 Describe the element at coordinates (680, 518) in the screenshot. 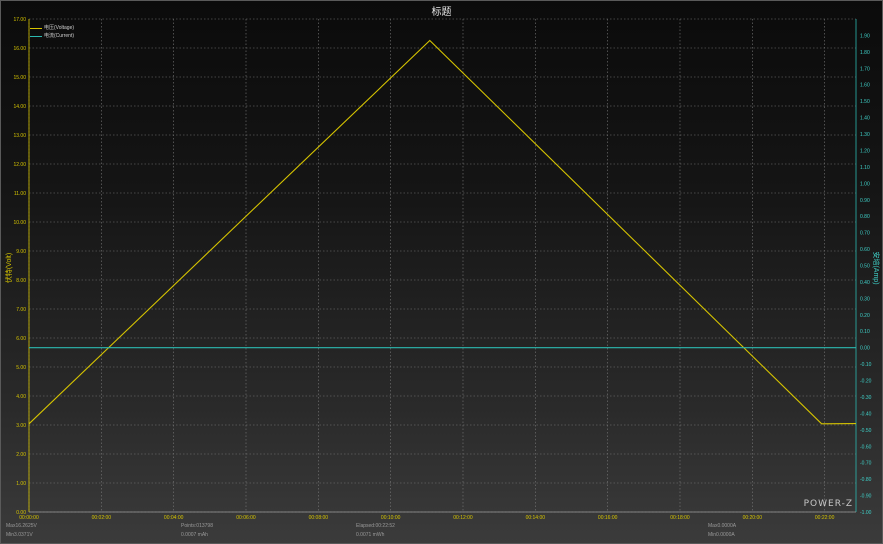

I see `x-tick-label: 00:18:00` at that location.